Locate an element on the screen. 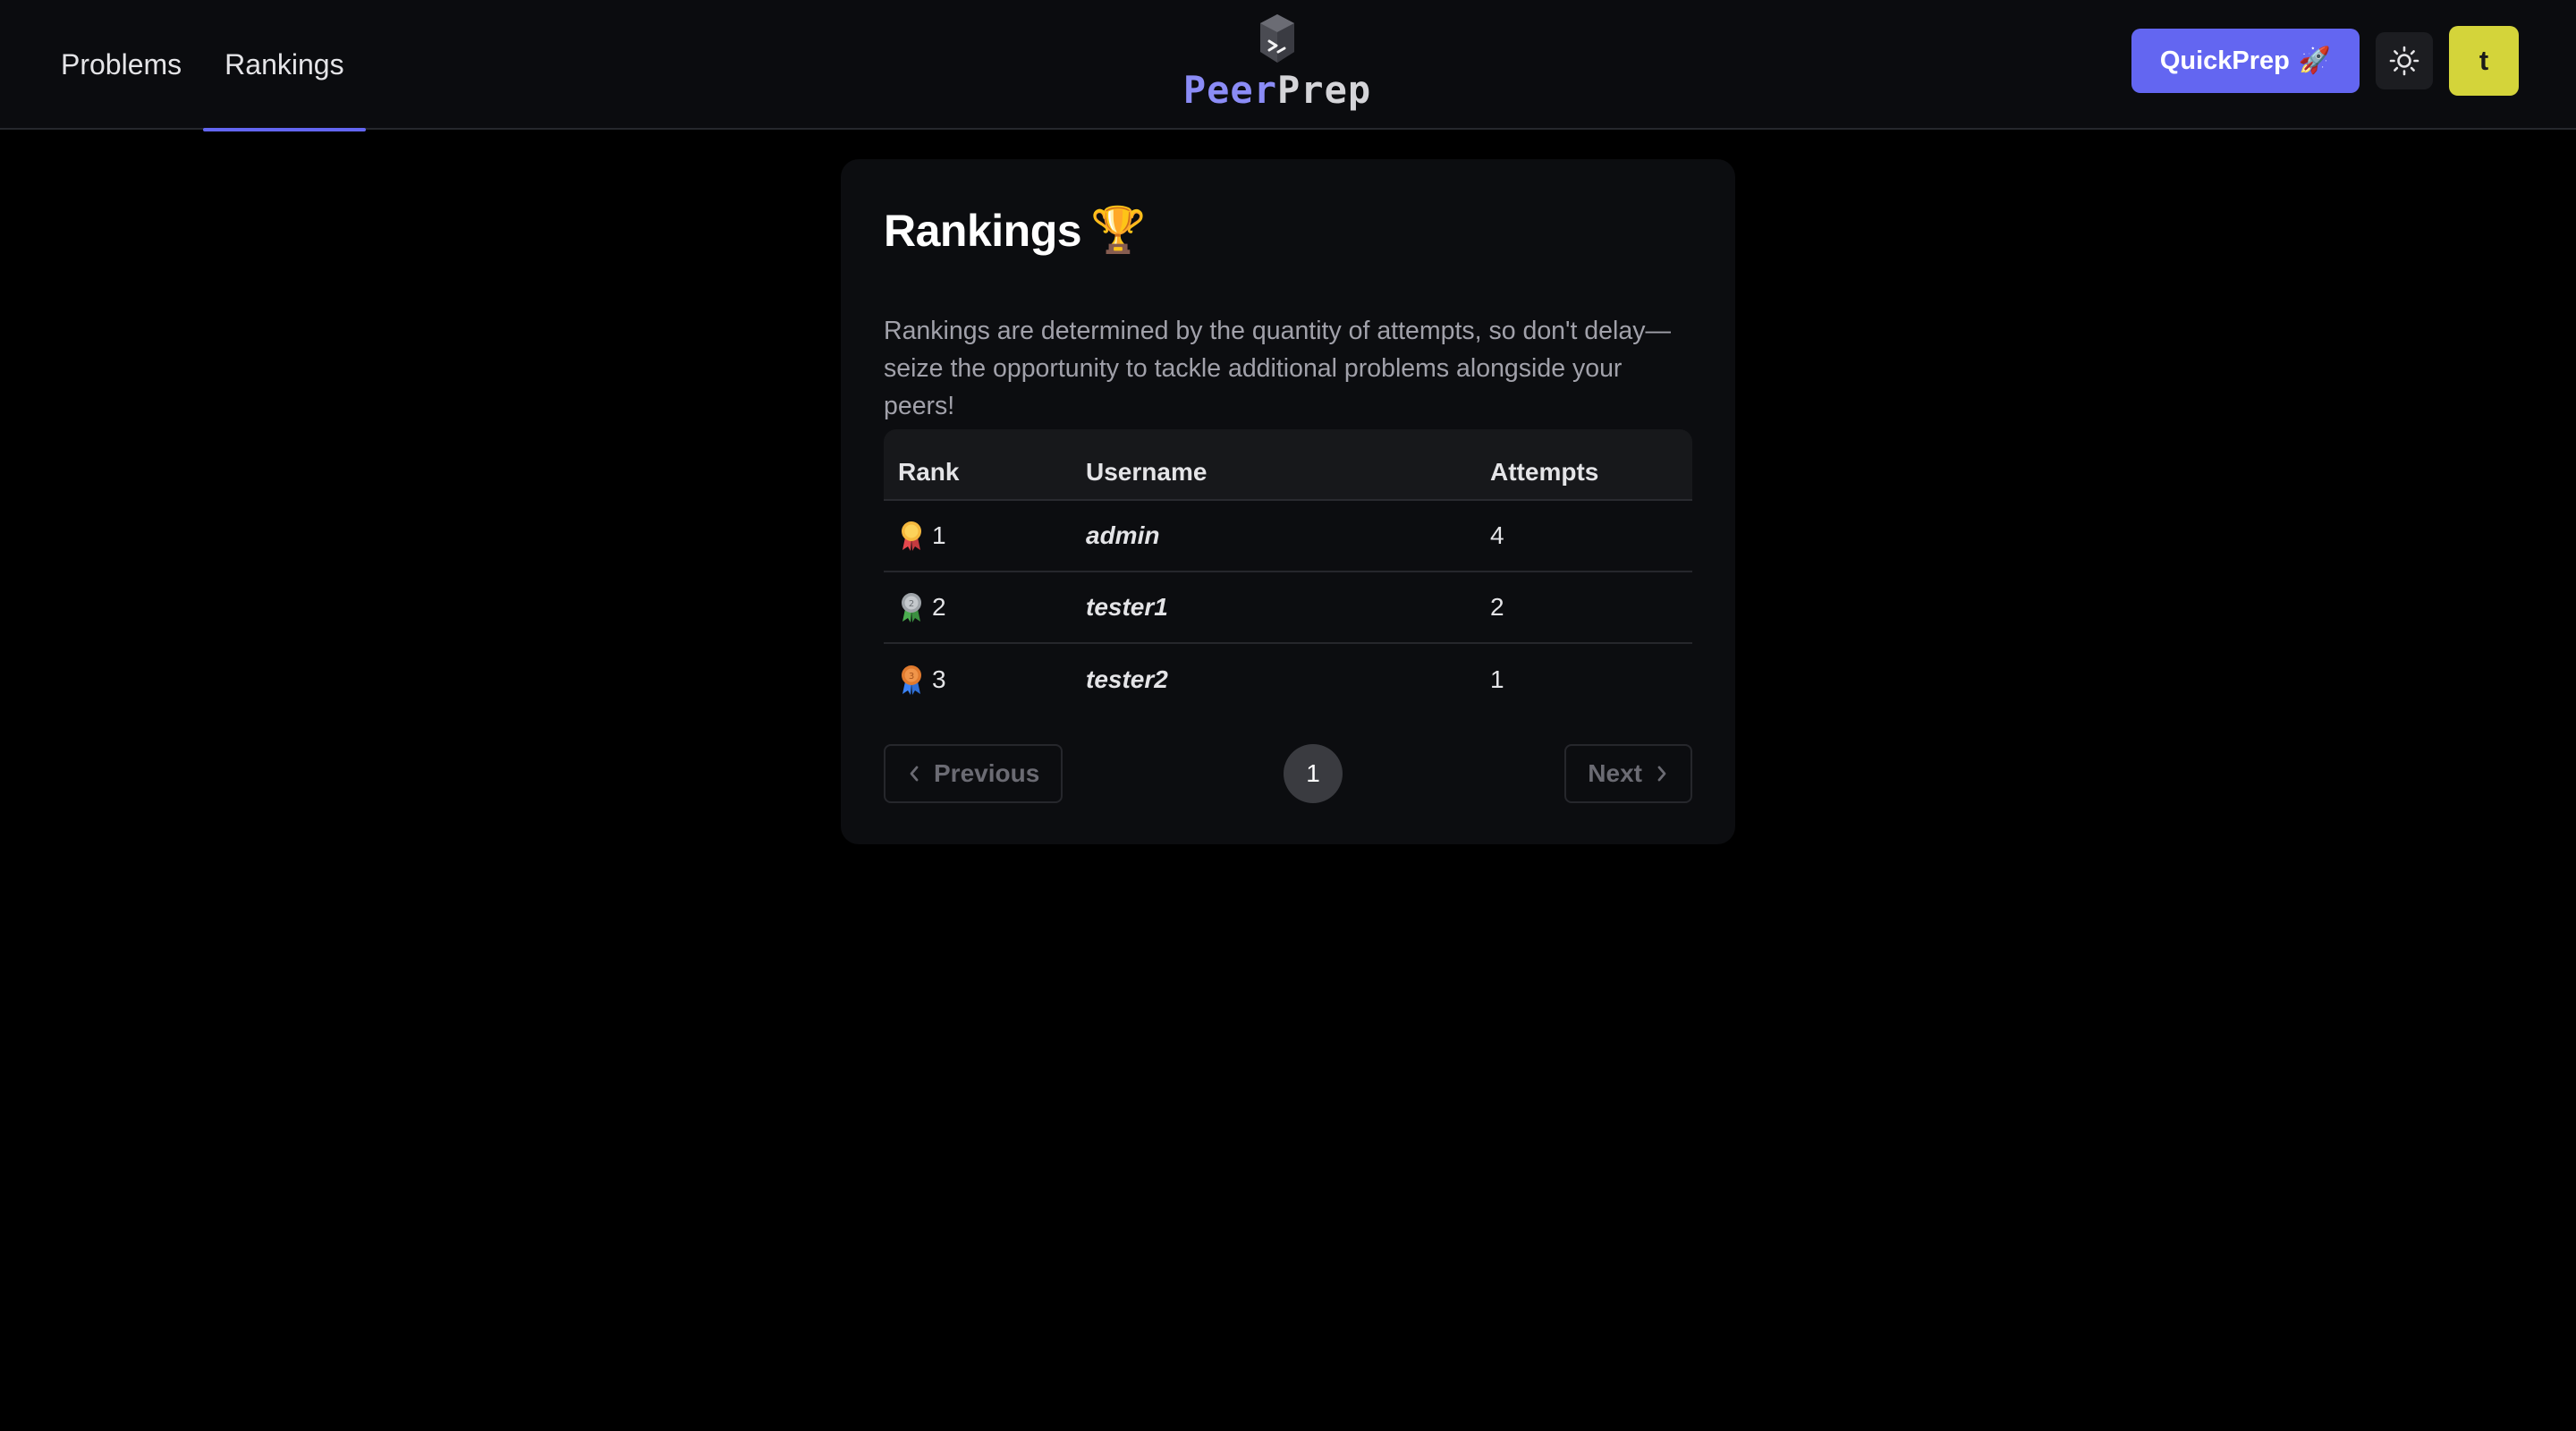 The height and width of the screenshot is (1431, 2576). table-row: 2 2 tester1 2 is located at coordinates (1288, 608).